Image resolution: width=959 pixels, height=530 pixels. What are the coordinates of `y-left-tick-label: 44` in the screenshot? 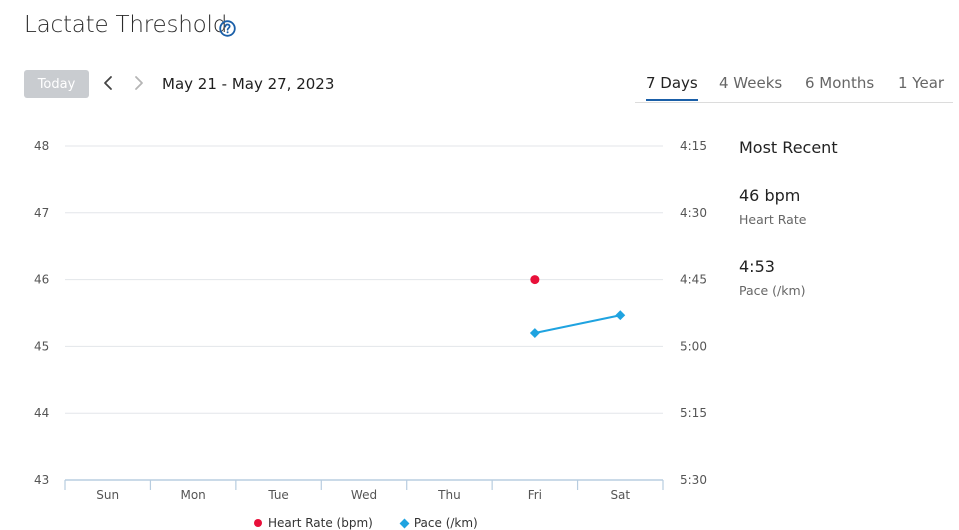 It's located at (41, 413).